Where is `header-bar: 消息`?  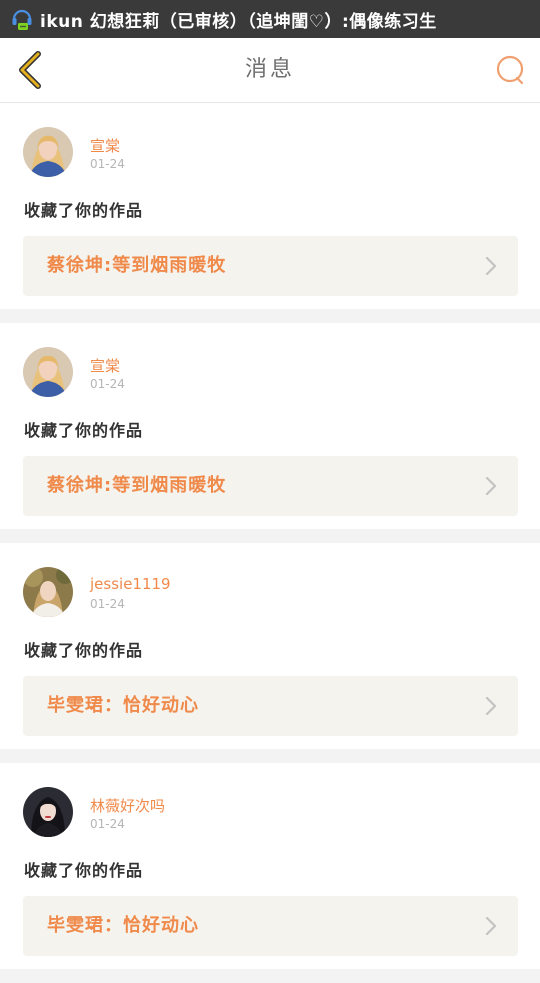
header-bar: 消息 is located at coordinates (270, 70).